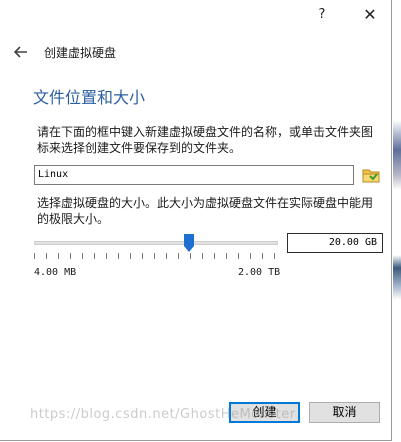  What do you see at coordinates (80, 53) in the screenshot?
I see `wizard-title: 创建虚拟硬盘` at bounding box center [80, 53].